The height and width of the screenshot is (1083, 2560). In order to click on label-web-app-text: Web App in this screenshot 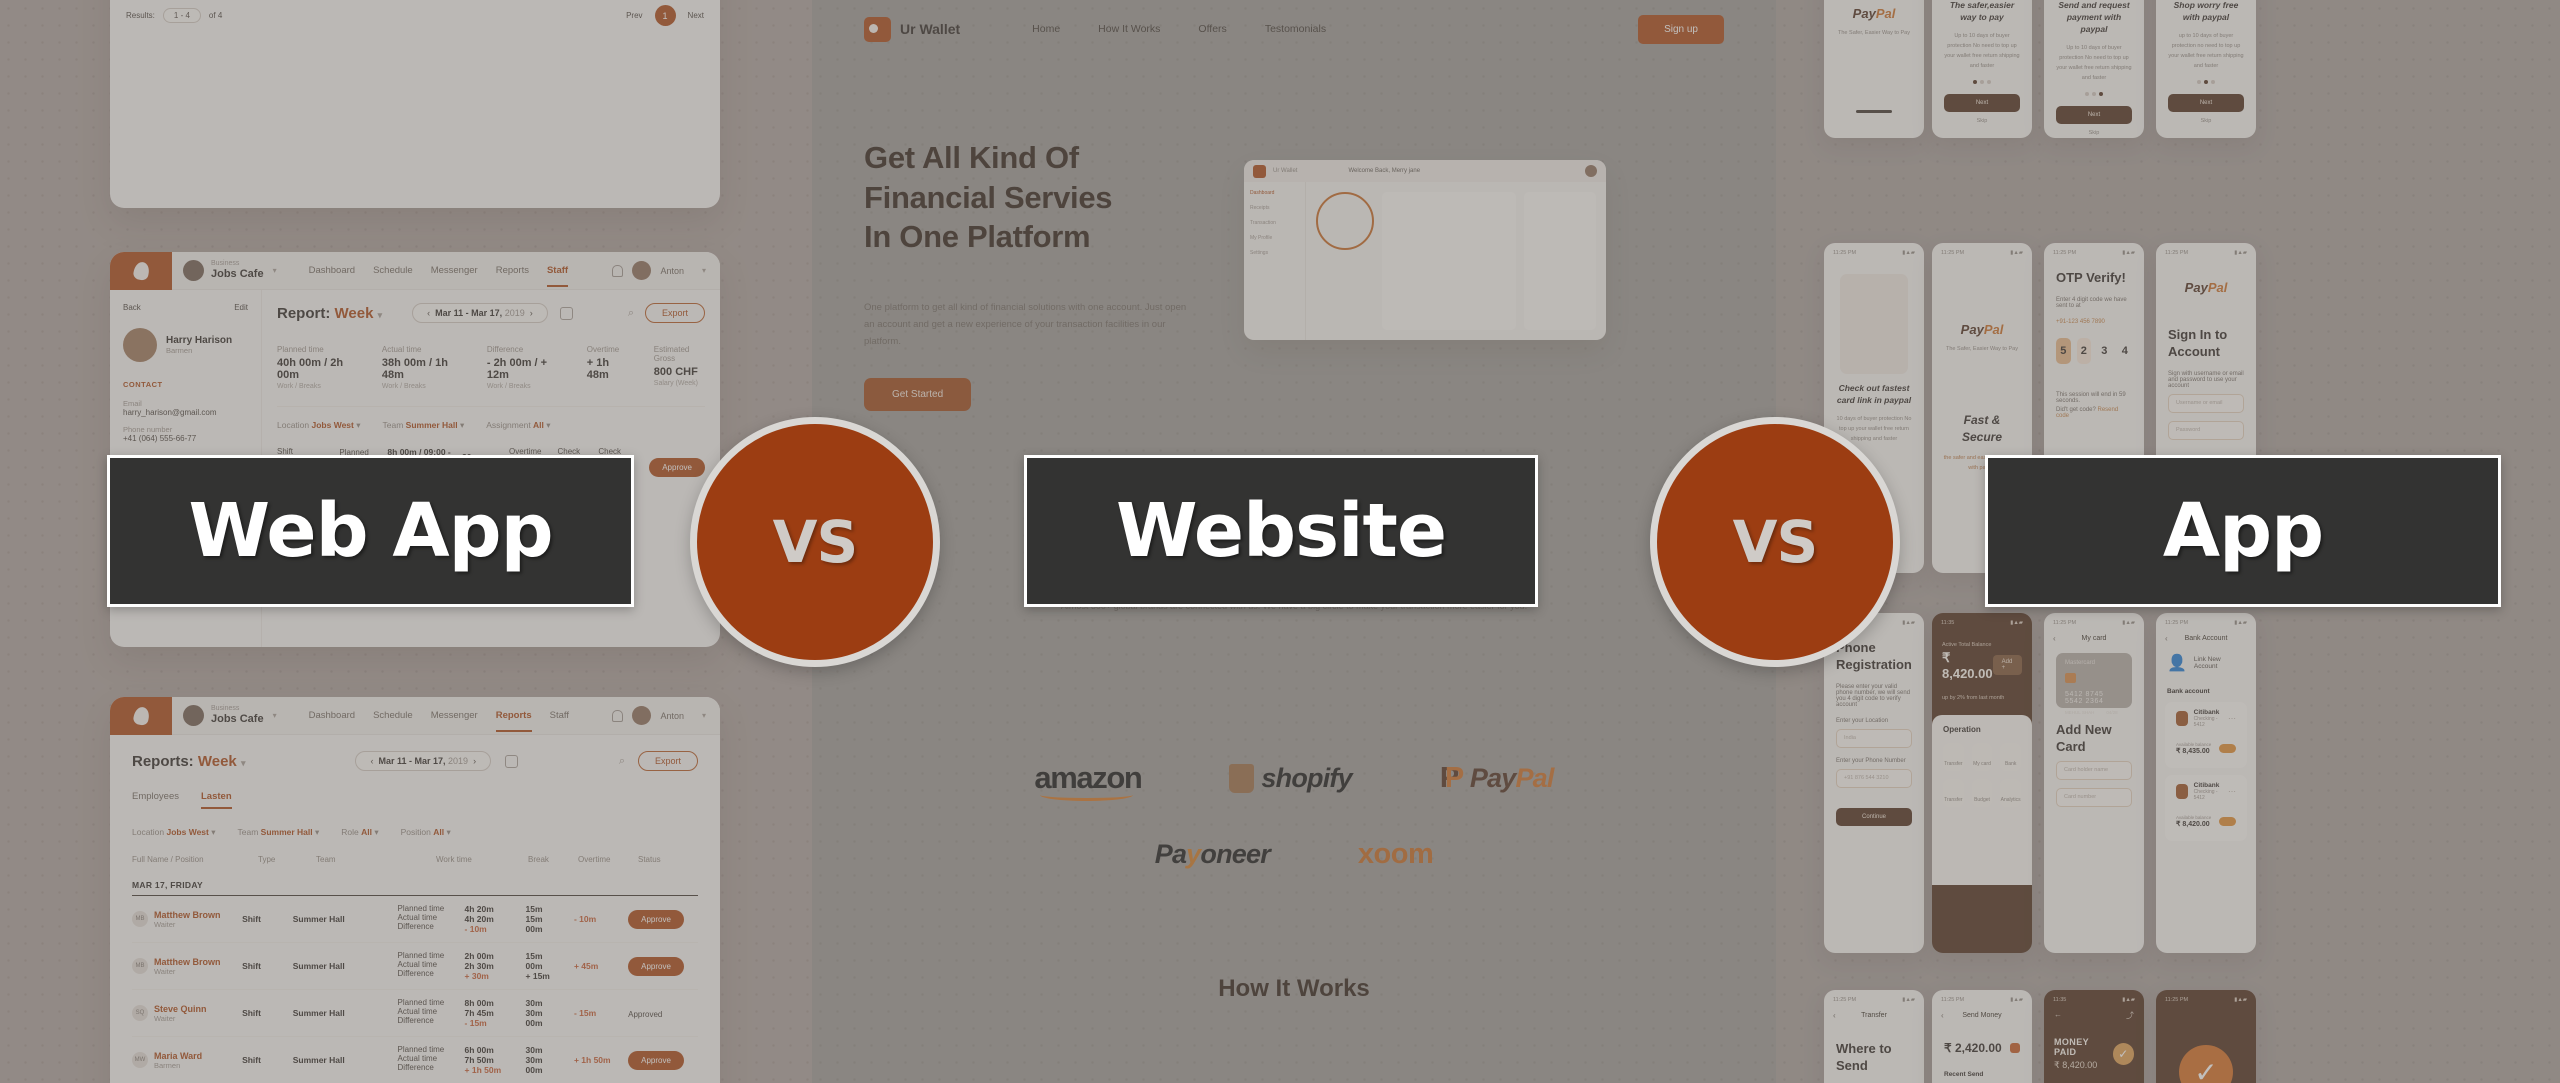, I will do `click(370, 531)`.